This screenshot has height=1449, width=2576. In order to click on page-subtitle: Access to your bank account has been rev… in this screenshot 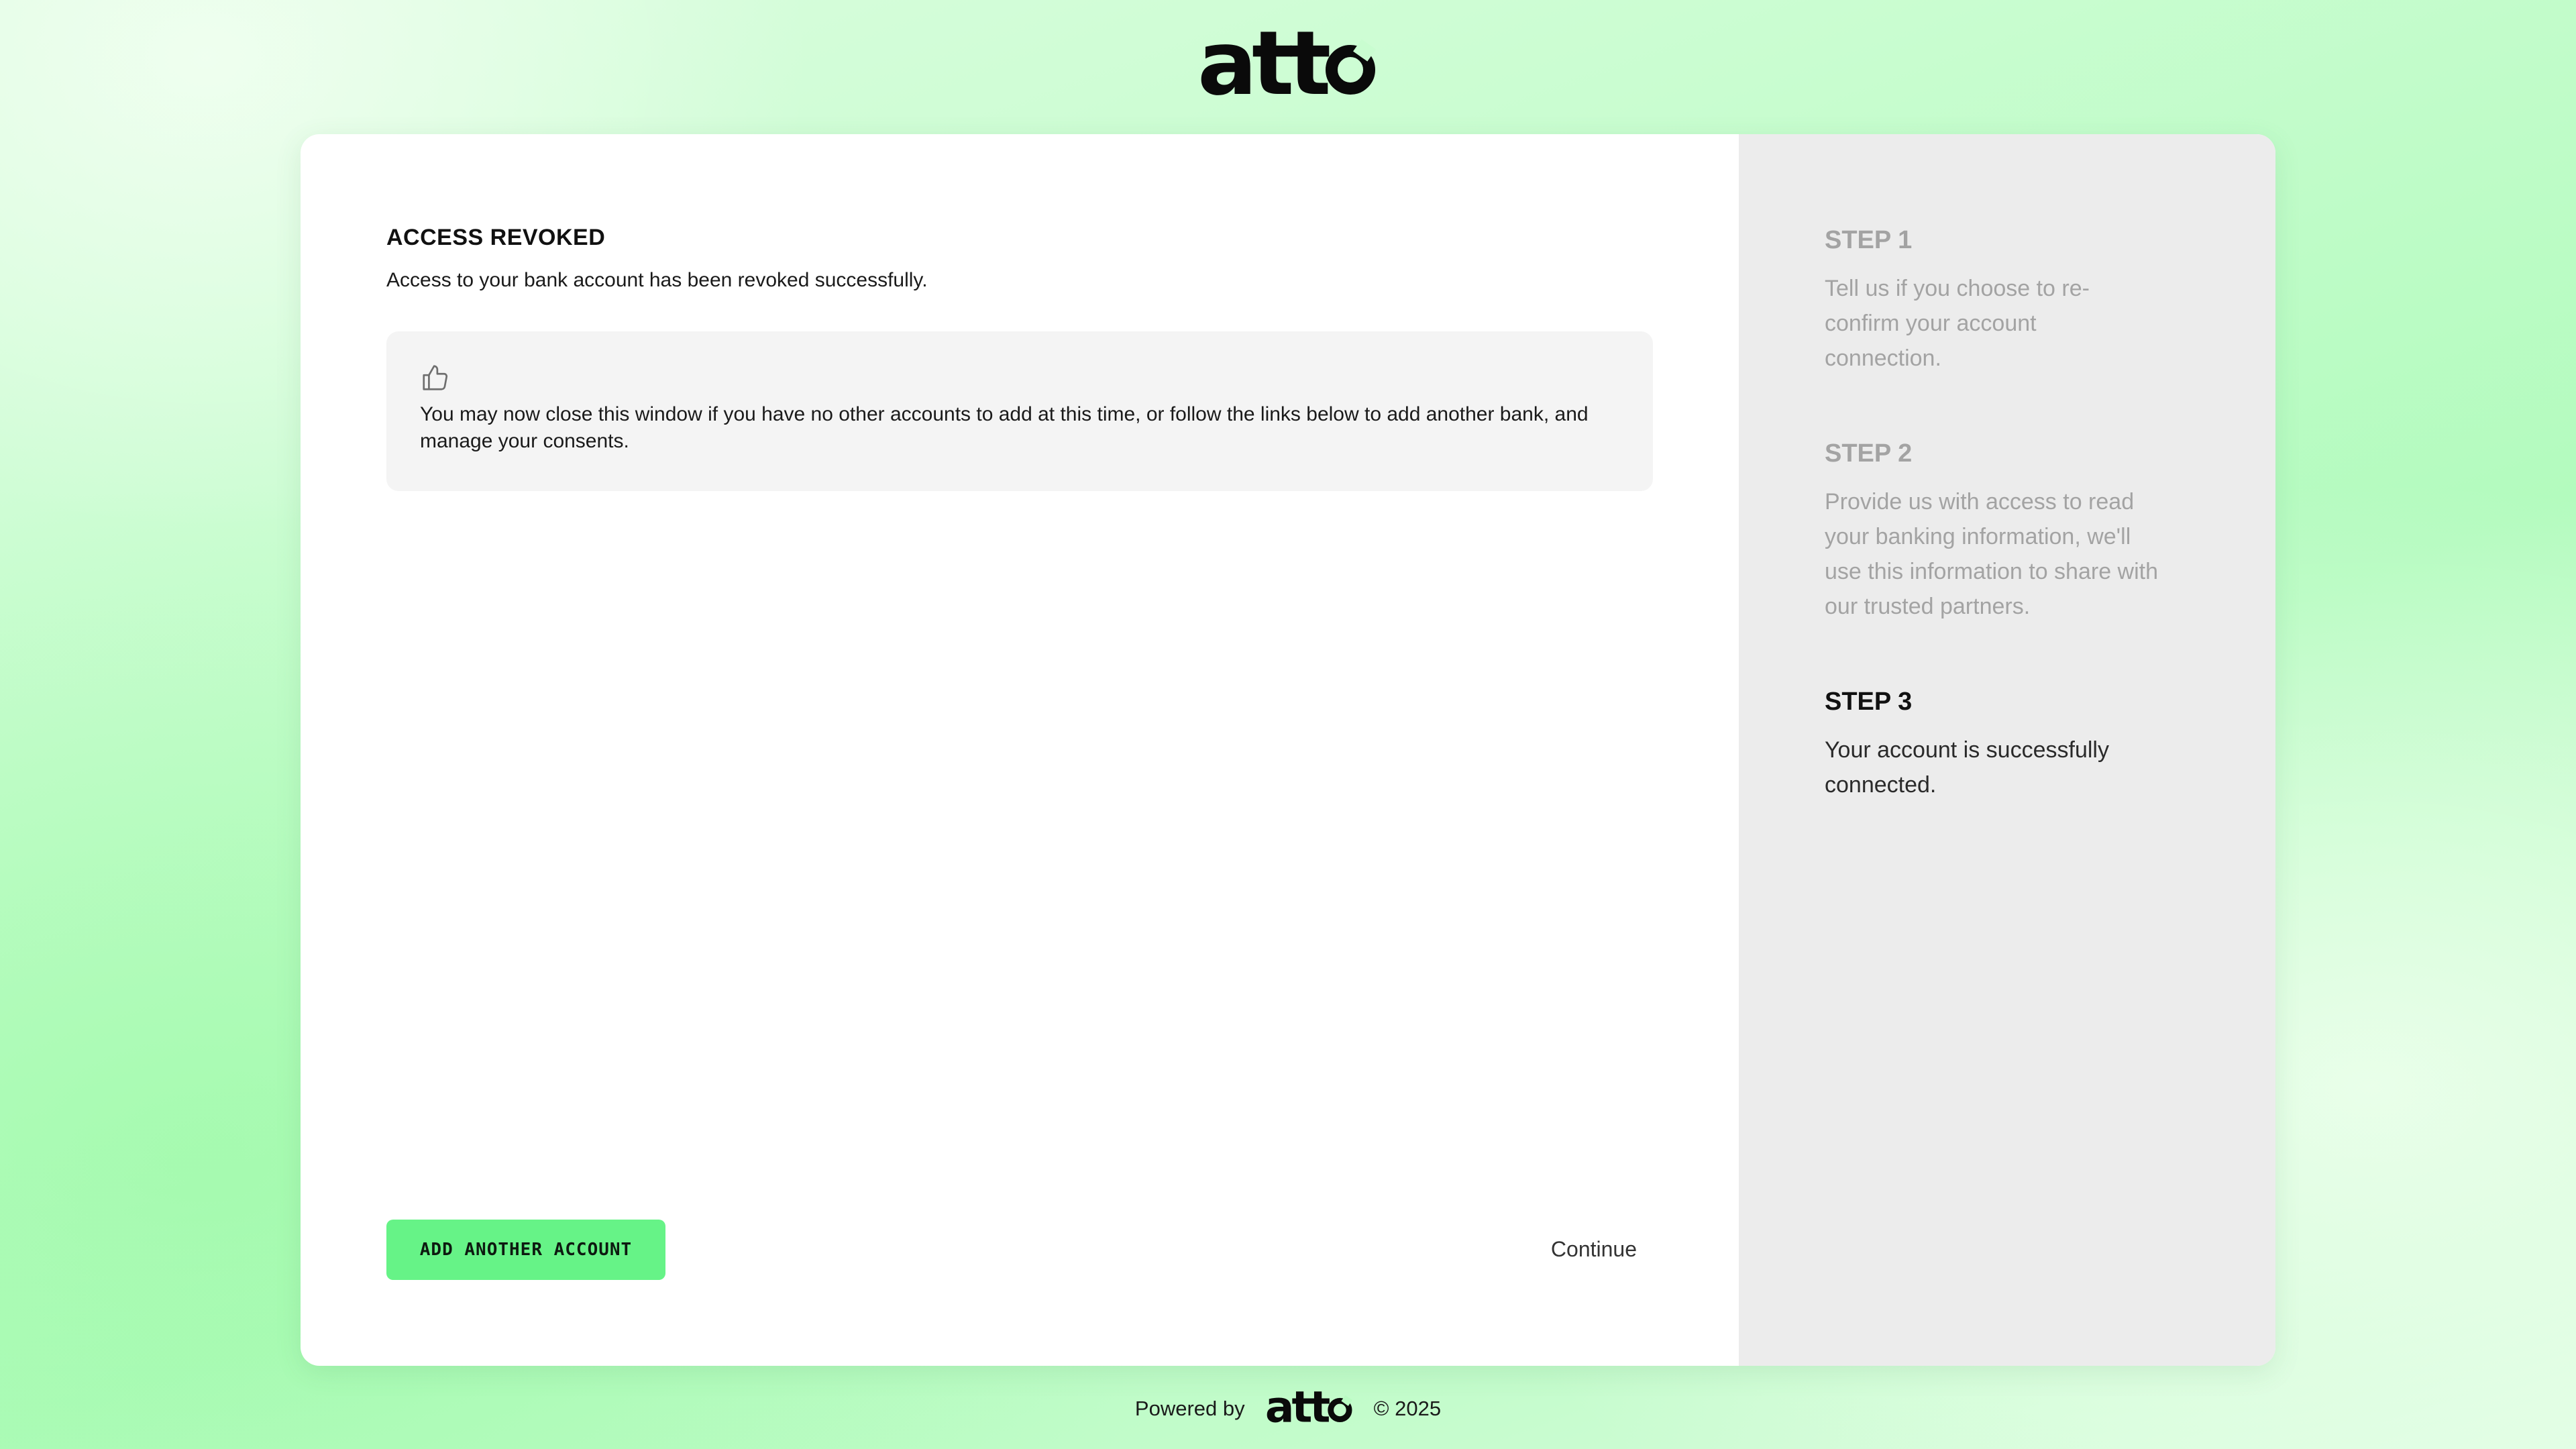, I will do `click(657, 280)`.